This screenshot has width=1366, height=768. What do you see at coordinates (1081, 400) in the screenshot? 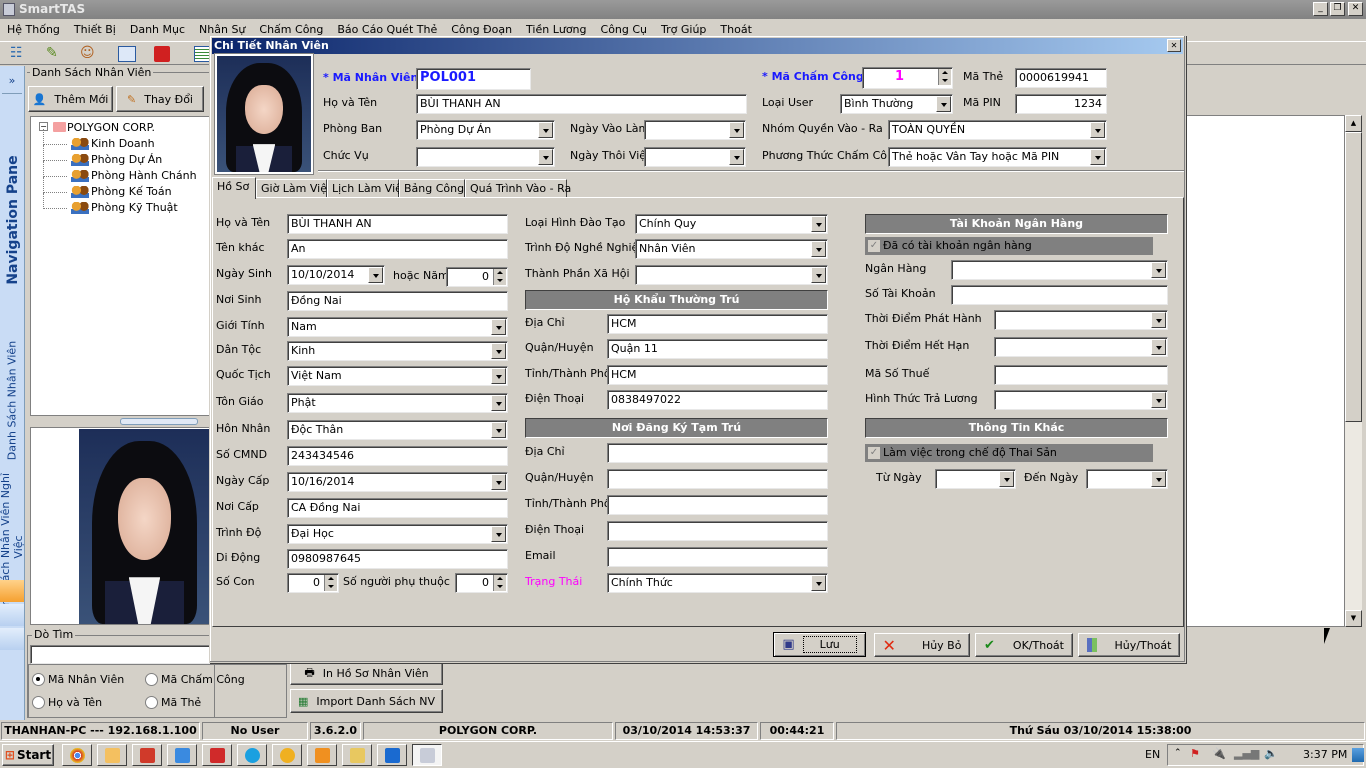
I see `dialog-profile-bank-5-dropdown` at bounding box center [1081, 400].